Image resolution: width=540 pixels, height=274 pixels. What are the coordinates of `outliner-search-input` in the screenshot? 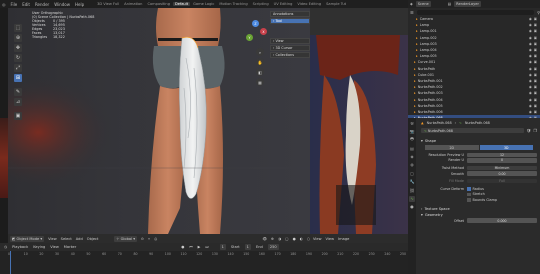 It's located at (475, 12).